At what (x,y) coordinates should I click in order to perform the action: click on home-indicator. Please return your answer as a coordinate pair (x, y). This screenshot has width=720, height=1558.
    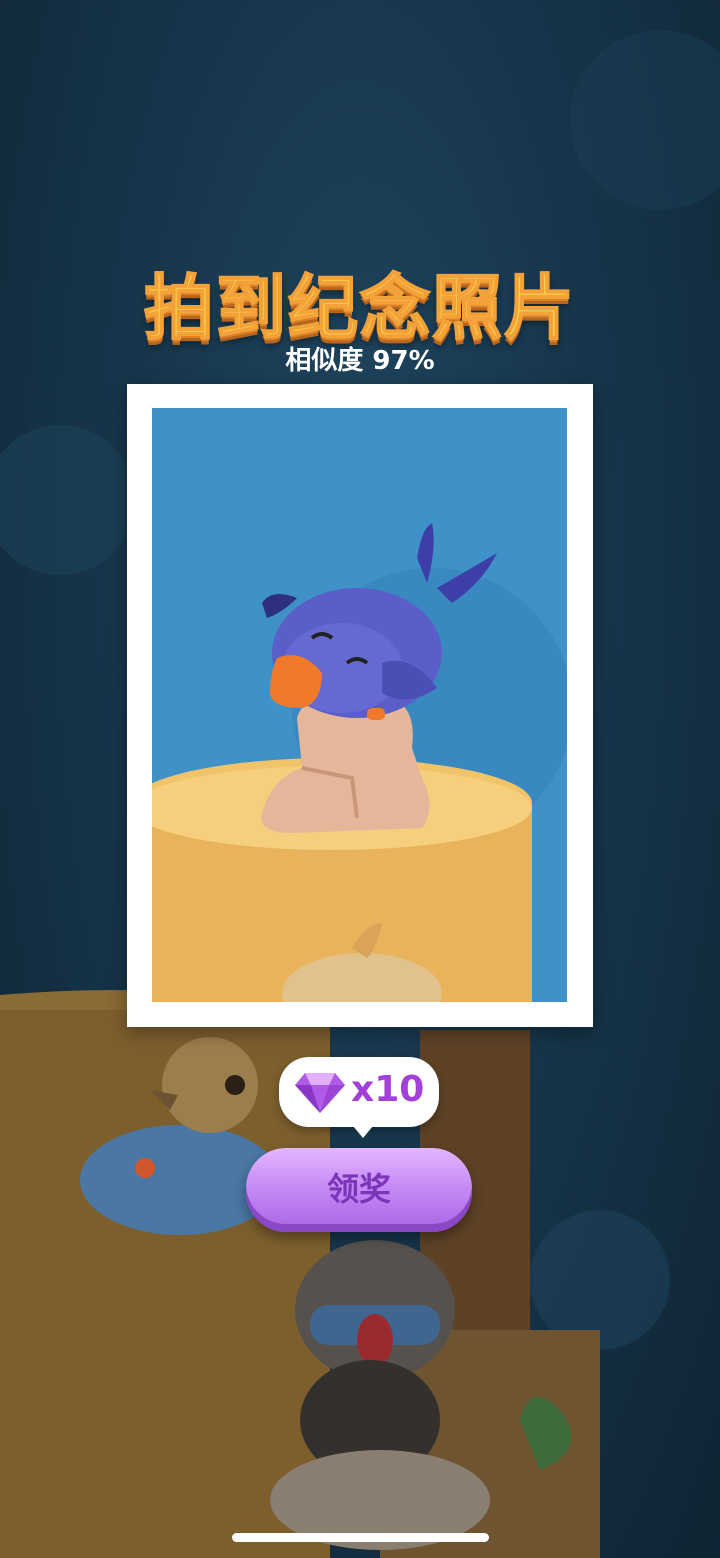
    Looking at the image, I should click on (360, 1537).